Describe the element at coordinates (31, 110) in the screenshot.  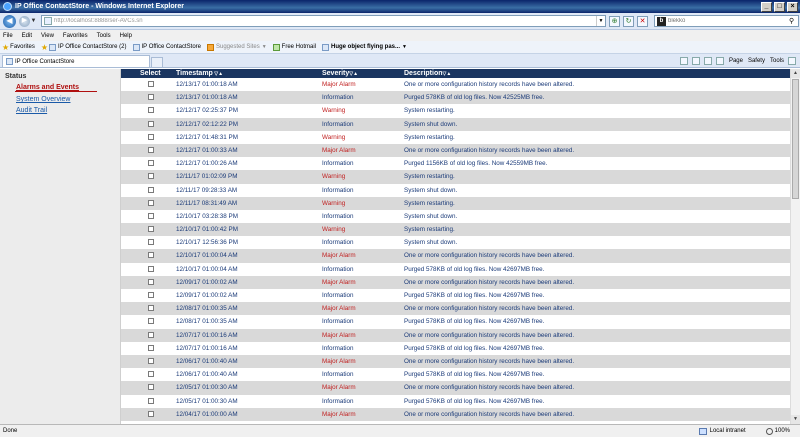
I see `sidebar-item-audit-trail: Audit Trail` at that location.